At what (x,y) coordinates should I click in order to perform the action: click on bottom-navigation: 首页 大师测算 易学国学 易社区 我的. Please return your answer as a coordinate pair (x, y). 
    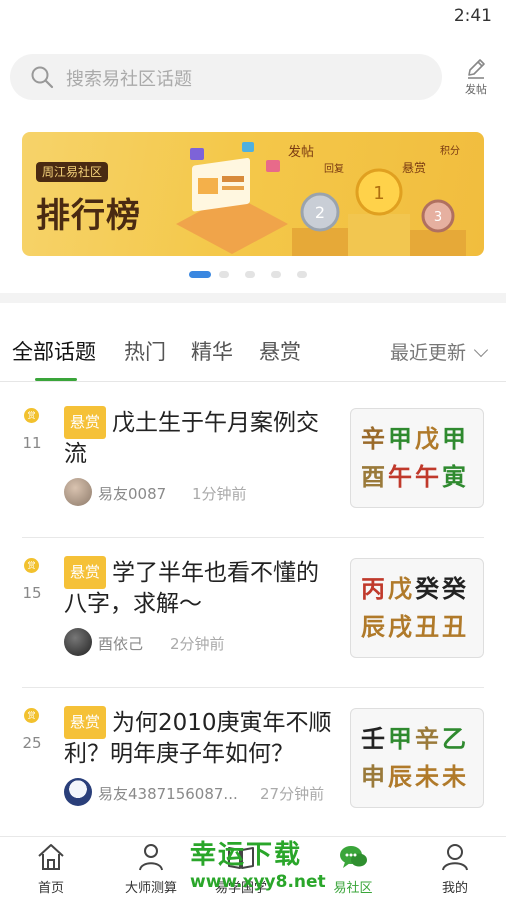
    Looking at the image, I should click on (253, 868).